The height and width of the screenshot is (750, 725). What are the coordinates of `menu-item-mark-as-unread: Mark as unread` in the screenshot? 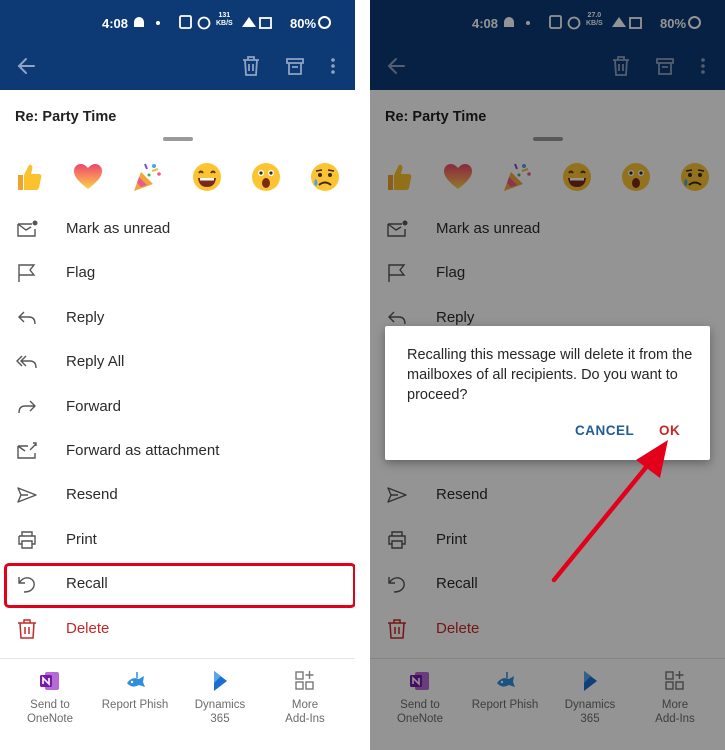 It's located at (177, 229).